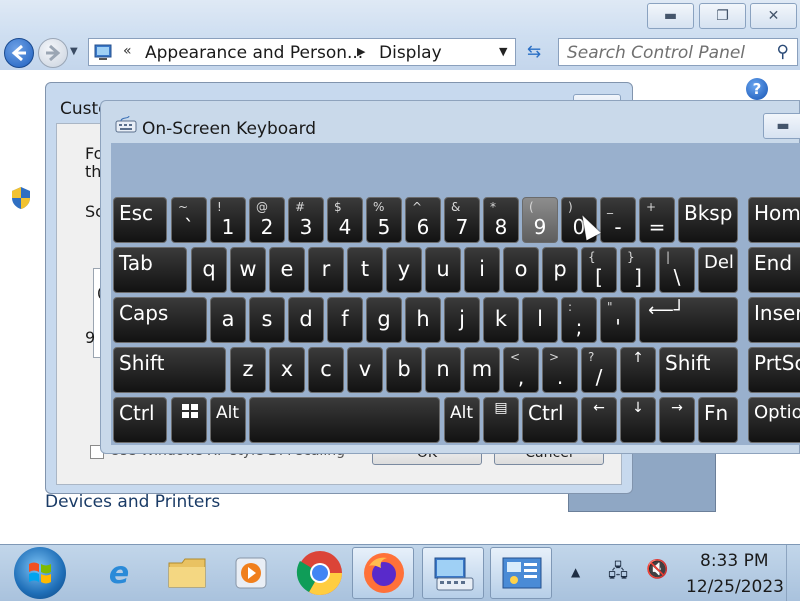 Image resolution: width=800 pixels, height=603 pixels. What do you see at coordinates (657, 569) in the screenshot?
I see `volume-muted-icon: 🔇` at bounding box center [657, 569].